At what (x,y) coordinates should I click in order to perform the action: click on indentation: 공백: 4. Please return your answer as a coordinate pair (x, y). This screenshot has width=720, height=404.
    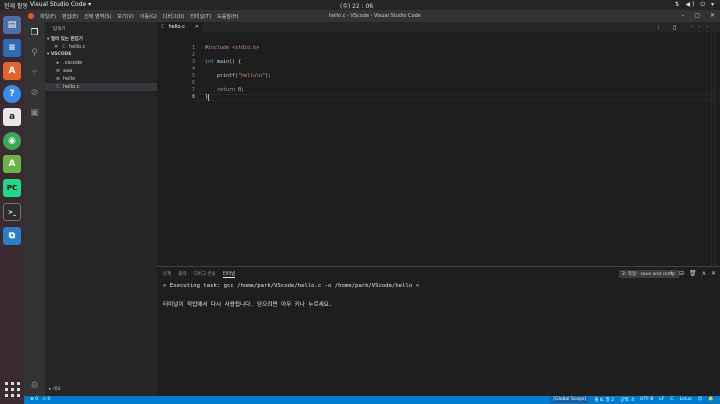
    Looking at the image, I should click on (627, 400).